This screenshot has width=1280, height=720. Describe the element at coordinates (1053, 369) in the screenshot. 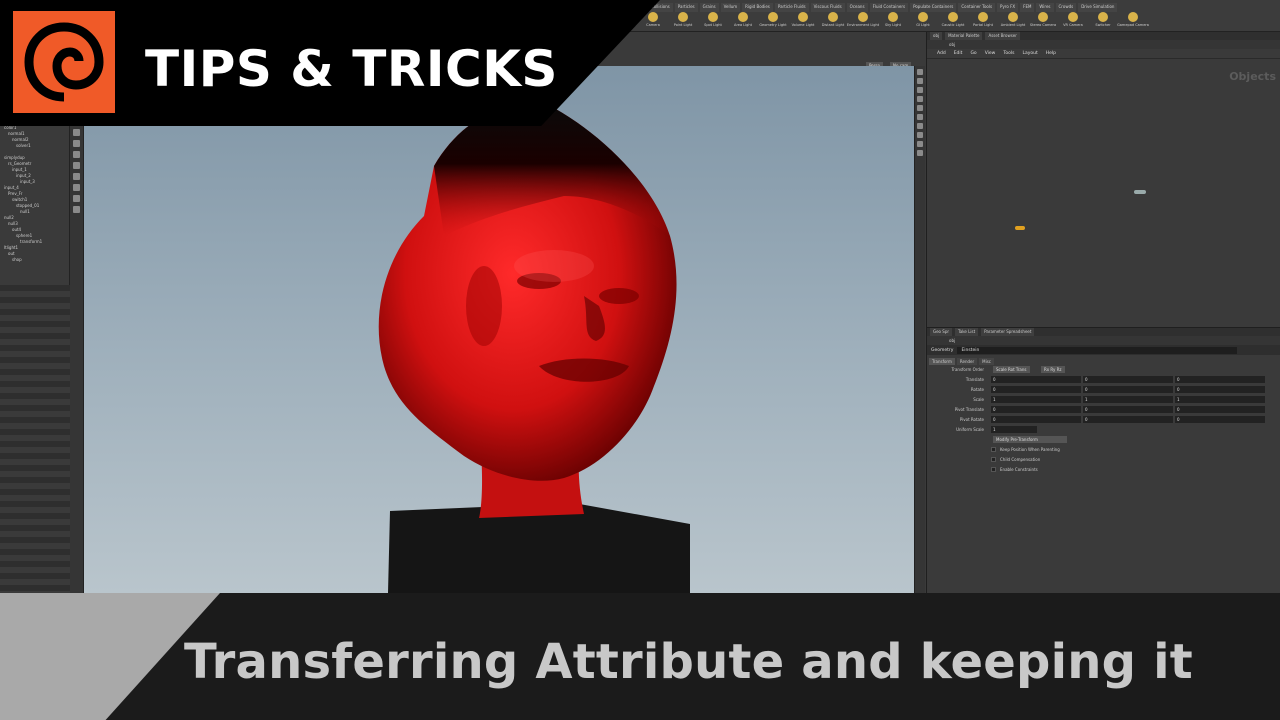

I see `rotation-order-menu: Rx Ry Rz` at that location.